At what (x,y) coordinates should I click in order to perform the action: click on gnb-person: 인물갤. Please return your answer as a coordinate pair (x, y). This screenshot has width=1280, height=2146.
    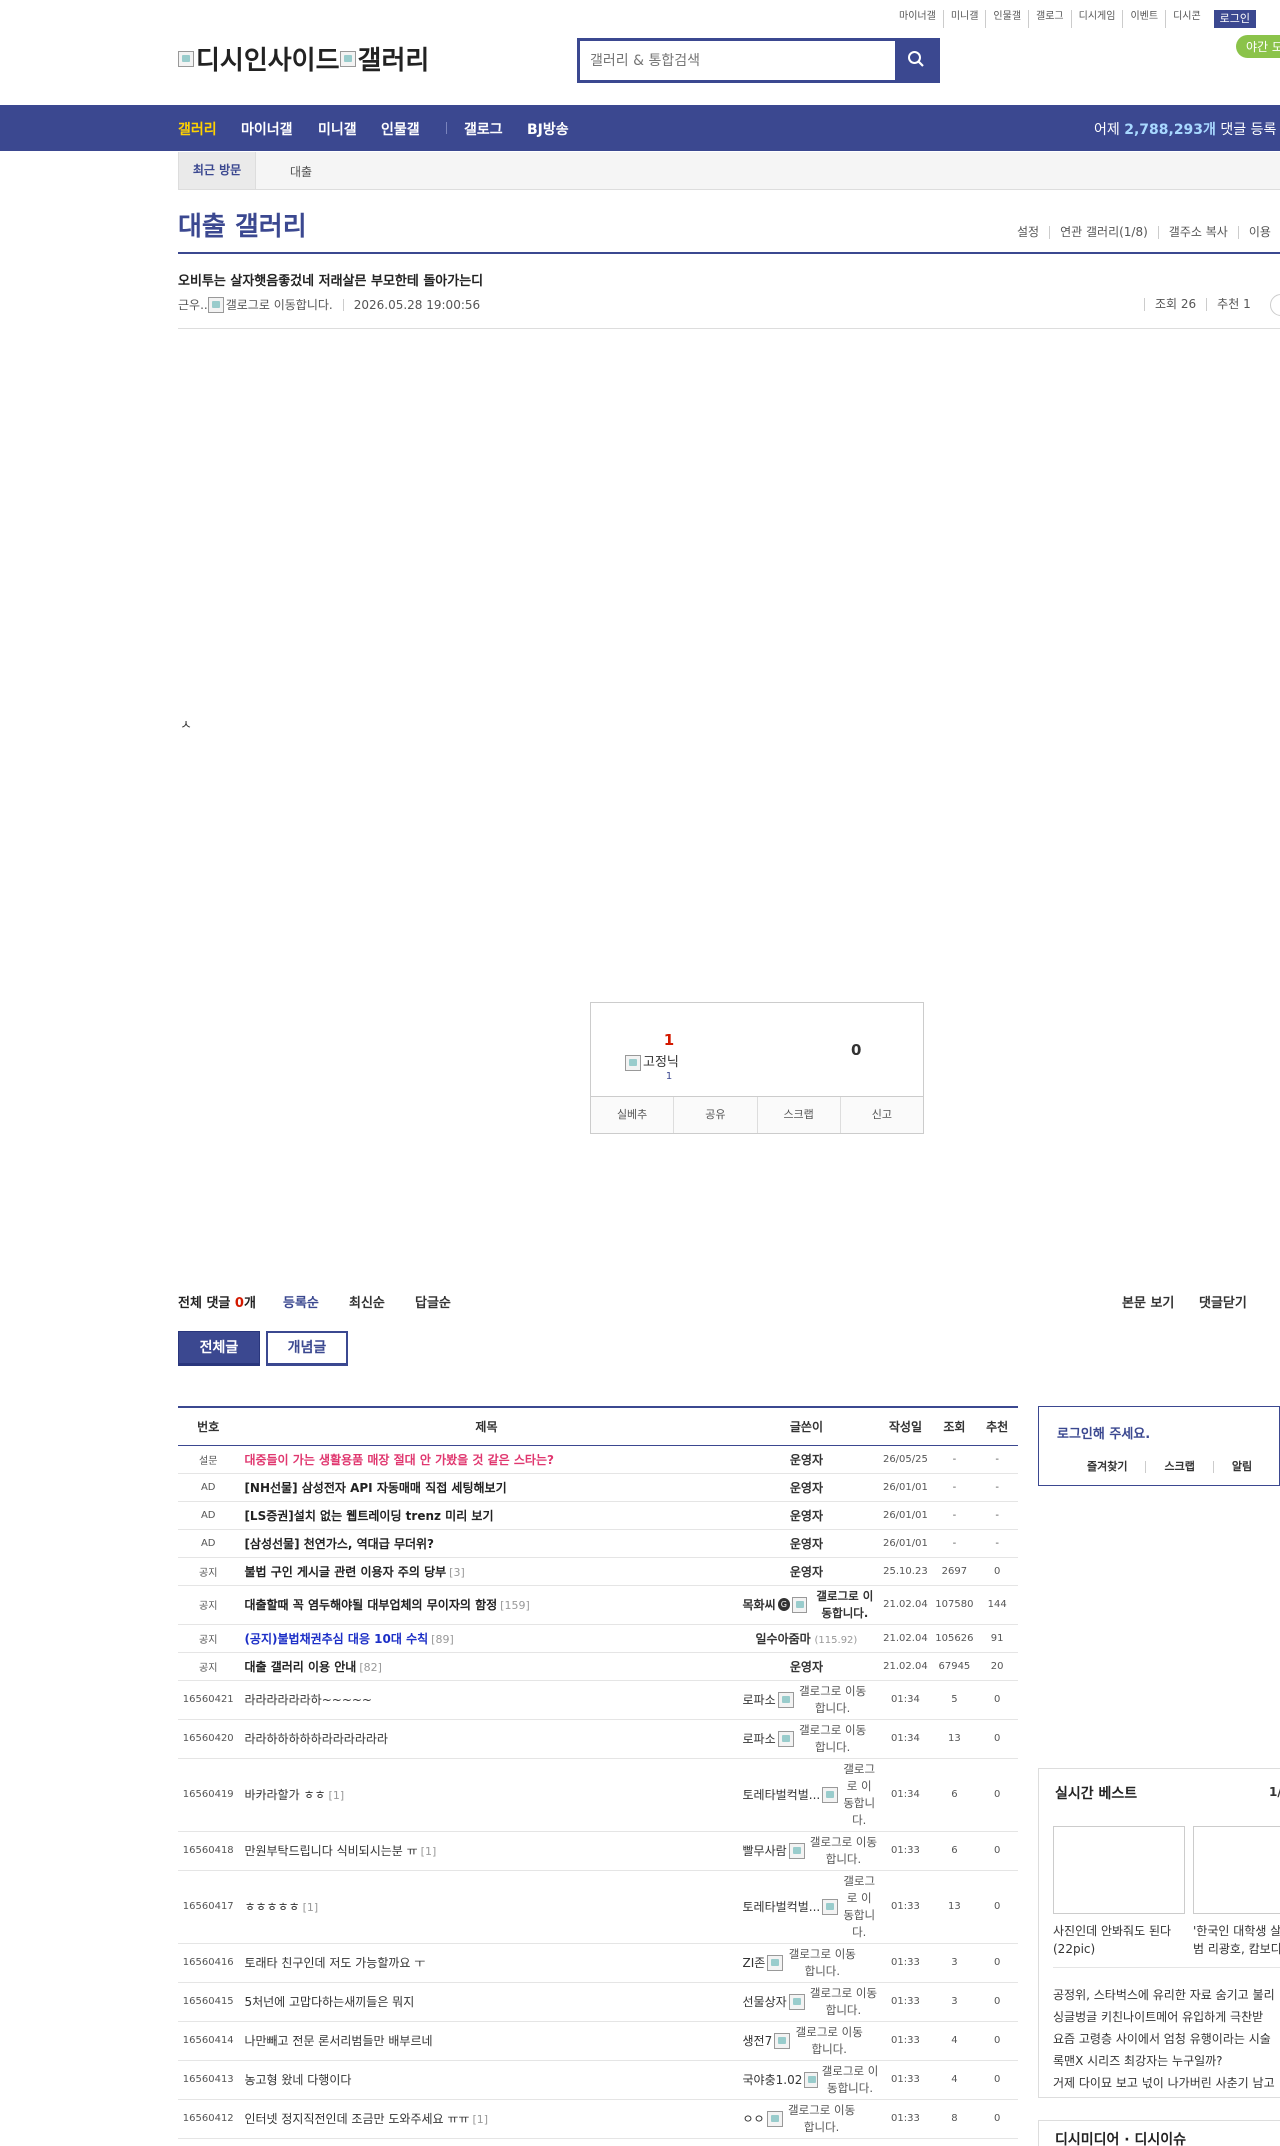
    Looking at the image, I should click on (400, 129).